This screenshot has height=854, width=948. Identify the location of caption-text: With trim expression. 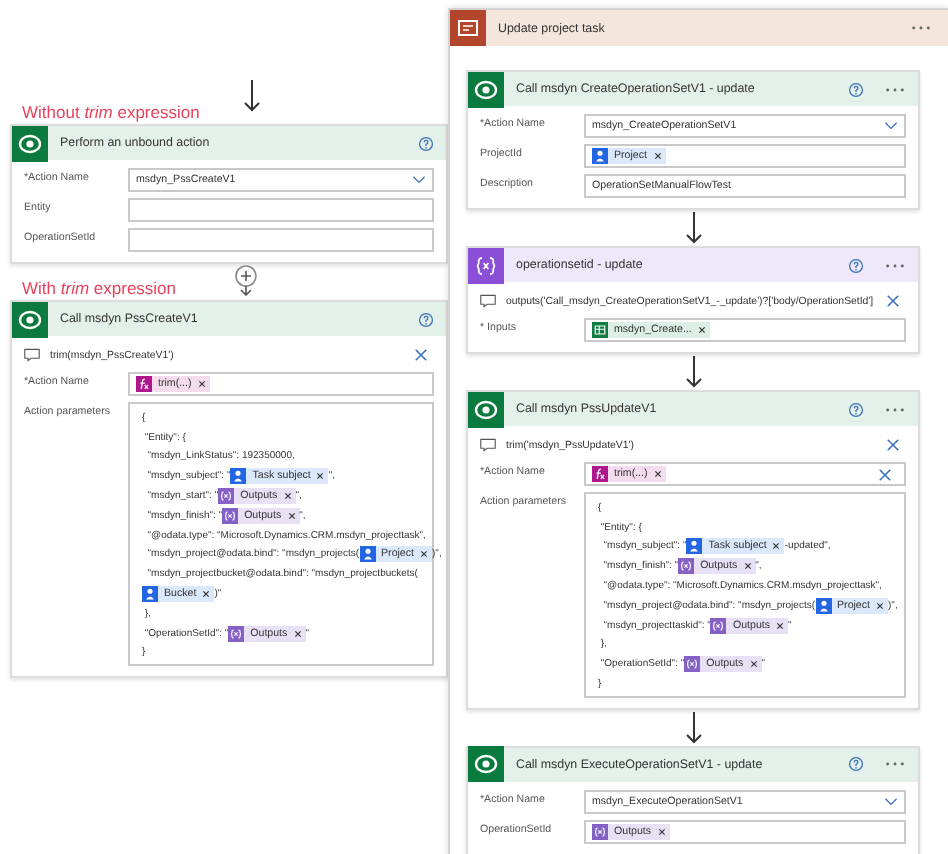
(98, 289).